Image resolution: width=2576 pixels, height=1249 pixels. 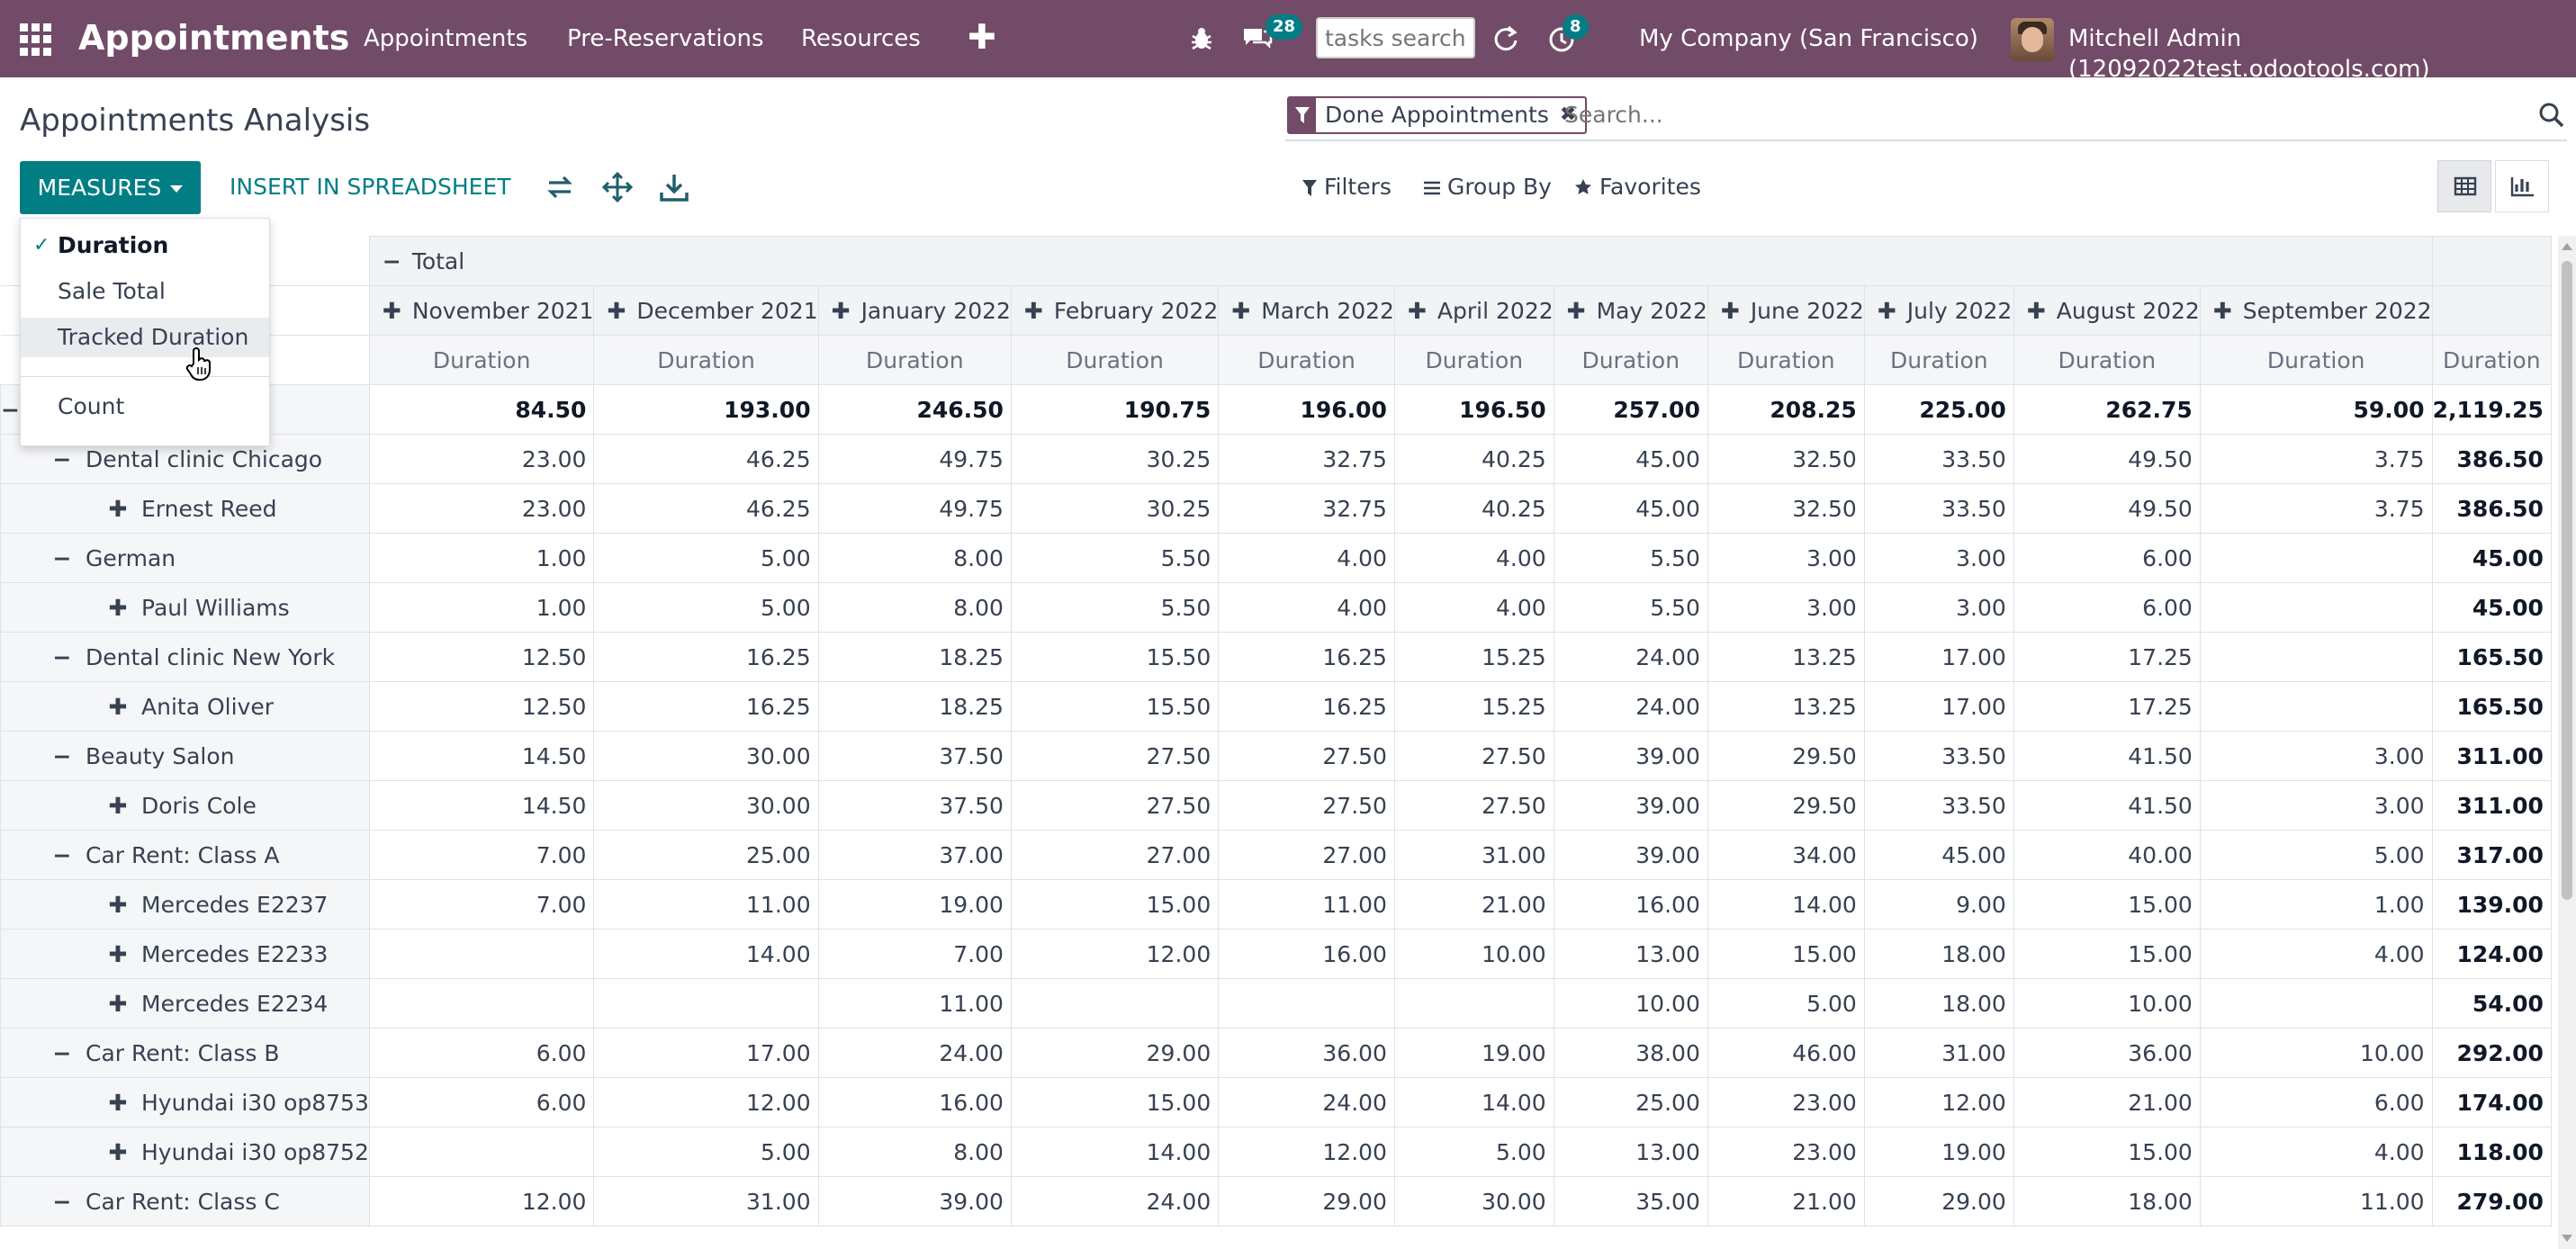 What do you see at coordinates (1306, 1053) in the screenshot?
I see `table-cell: 36.00` at bounding box center [1306, 1053].